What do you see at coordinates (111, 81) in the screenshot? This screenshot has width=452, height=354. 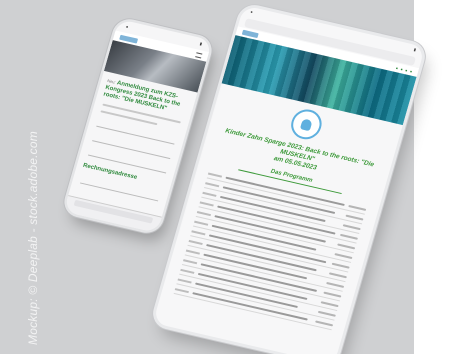 I see `phone-heading-lead: Neu:` at bounding box center [111, 81].